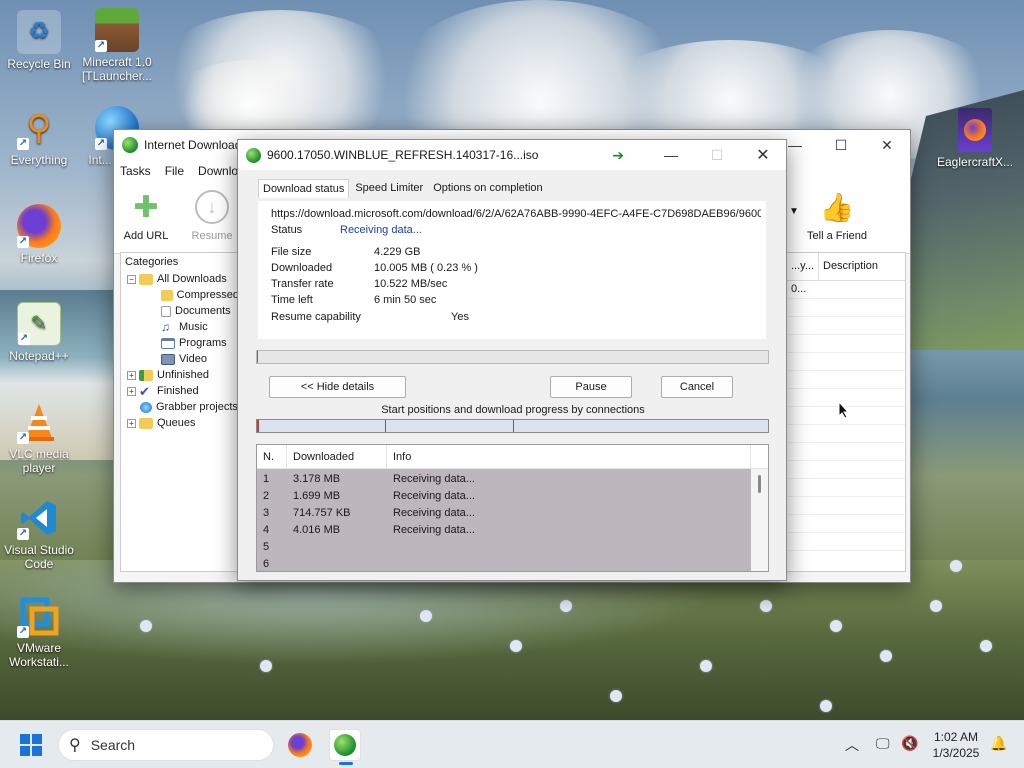 This screenshot has height=768, width=1024. Describe the element at coordinates (337, 456) in the screenshot. I see `column-header-downloaded: Downloaded` at that location.